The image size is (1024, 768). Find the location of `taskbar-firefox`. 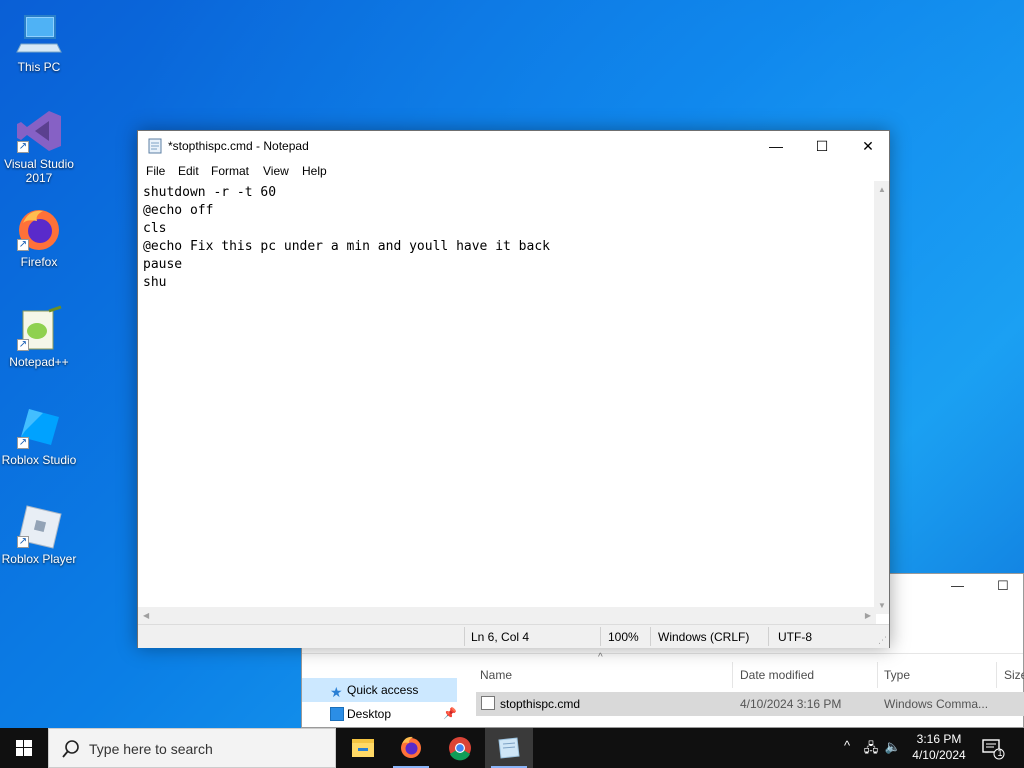

taskbar-firefox is located at coordinates (411, 748).